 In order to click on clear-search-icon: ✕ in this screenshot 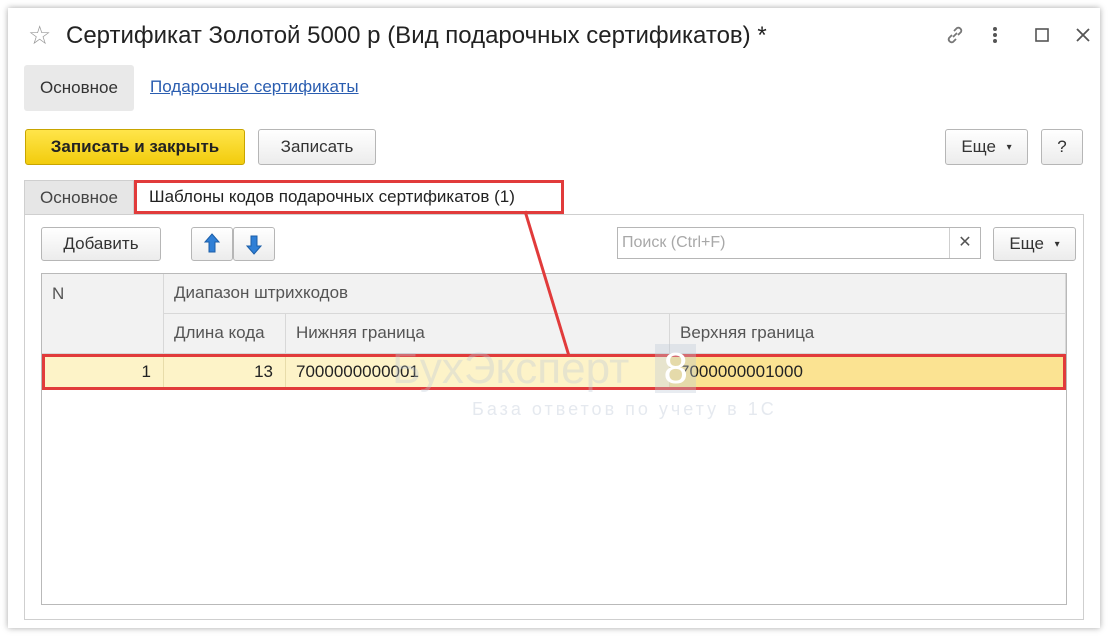, I will do `click(964, 243)`.